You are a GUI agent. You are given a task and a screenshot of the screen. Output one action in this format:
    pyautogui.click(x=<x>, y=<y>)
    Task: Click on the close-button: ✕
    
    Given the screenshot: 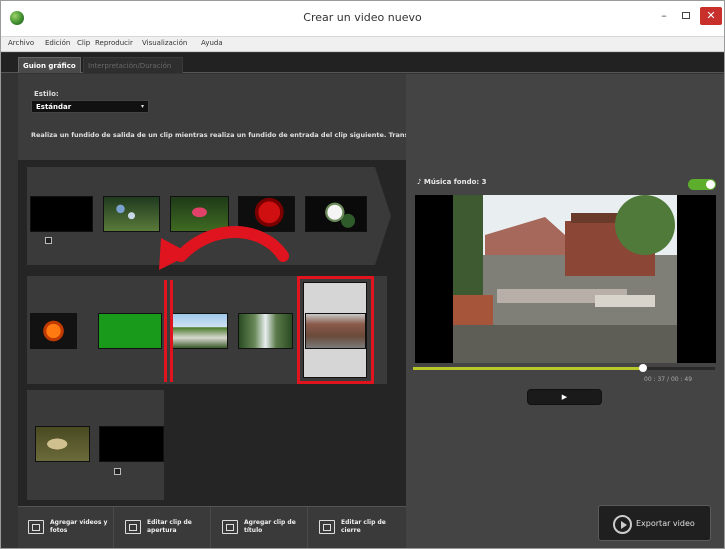 What is the action you would take?
    pyautogui.click(x=711, y=16)
    